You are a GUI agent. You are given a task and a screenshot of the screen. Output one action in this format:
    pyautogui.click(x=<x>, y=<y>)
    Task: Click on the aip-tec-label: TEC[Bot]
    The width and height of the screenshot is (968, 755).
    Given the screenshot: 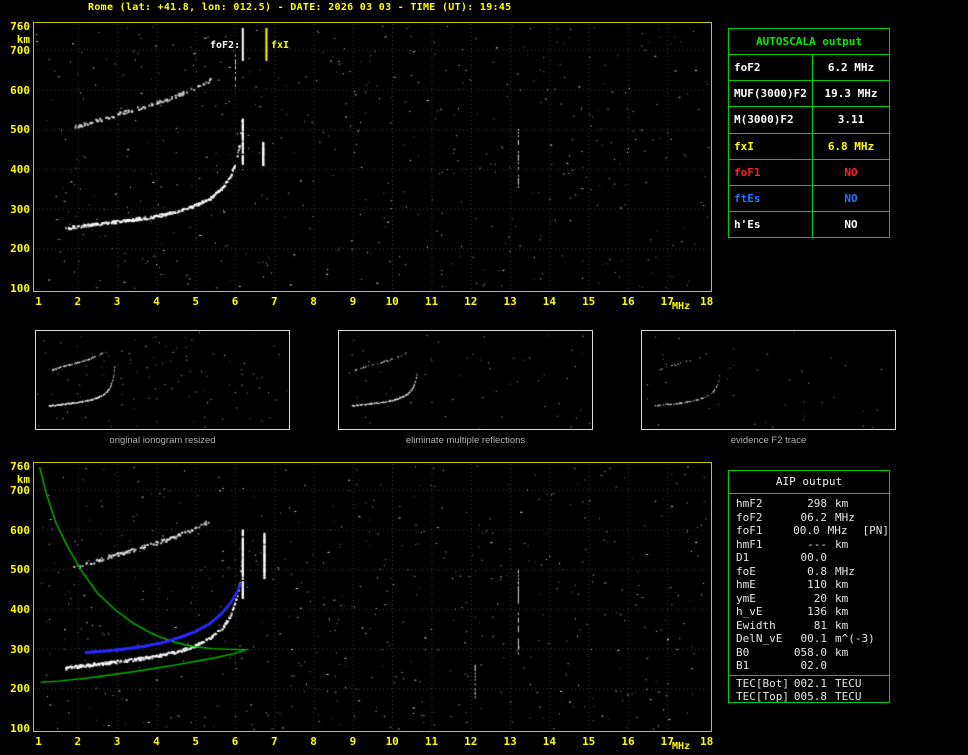 What is the action you would take?
    pyautogui.click(x=762, y=683)
    